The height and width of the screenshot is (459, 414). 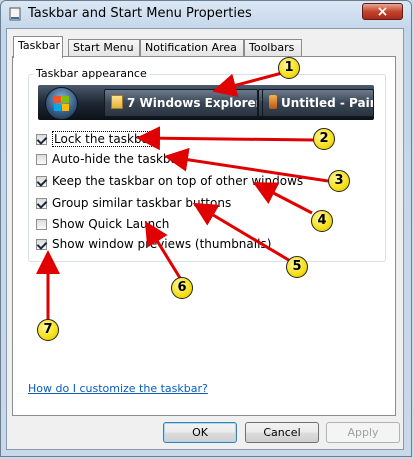 What do you see at coordinates (162, 244) in the screenshot?
I see `option-label: Show window previews (thumbnails)` at bounding box center [162, 244].